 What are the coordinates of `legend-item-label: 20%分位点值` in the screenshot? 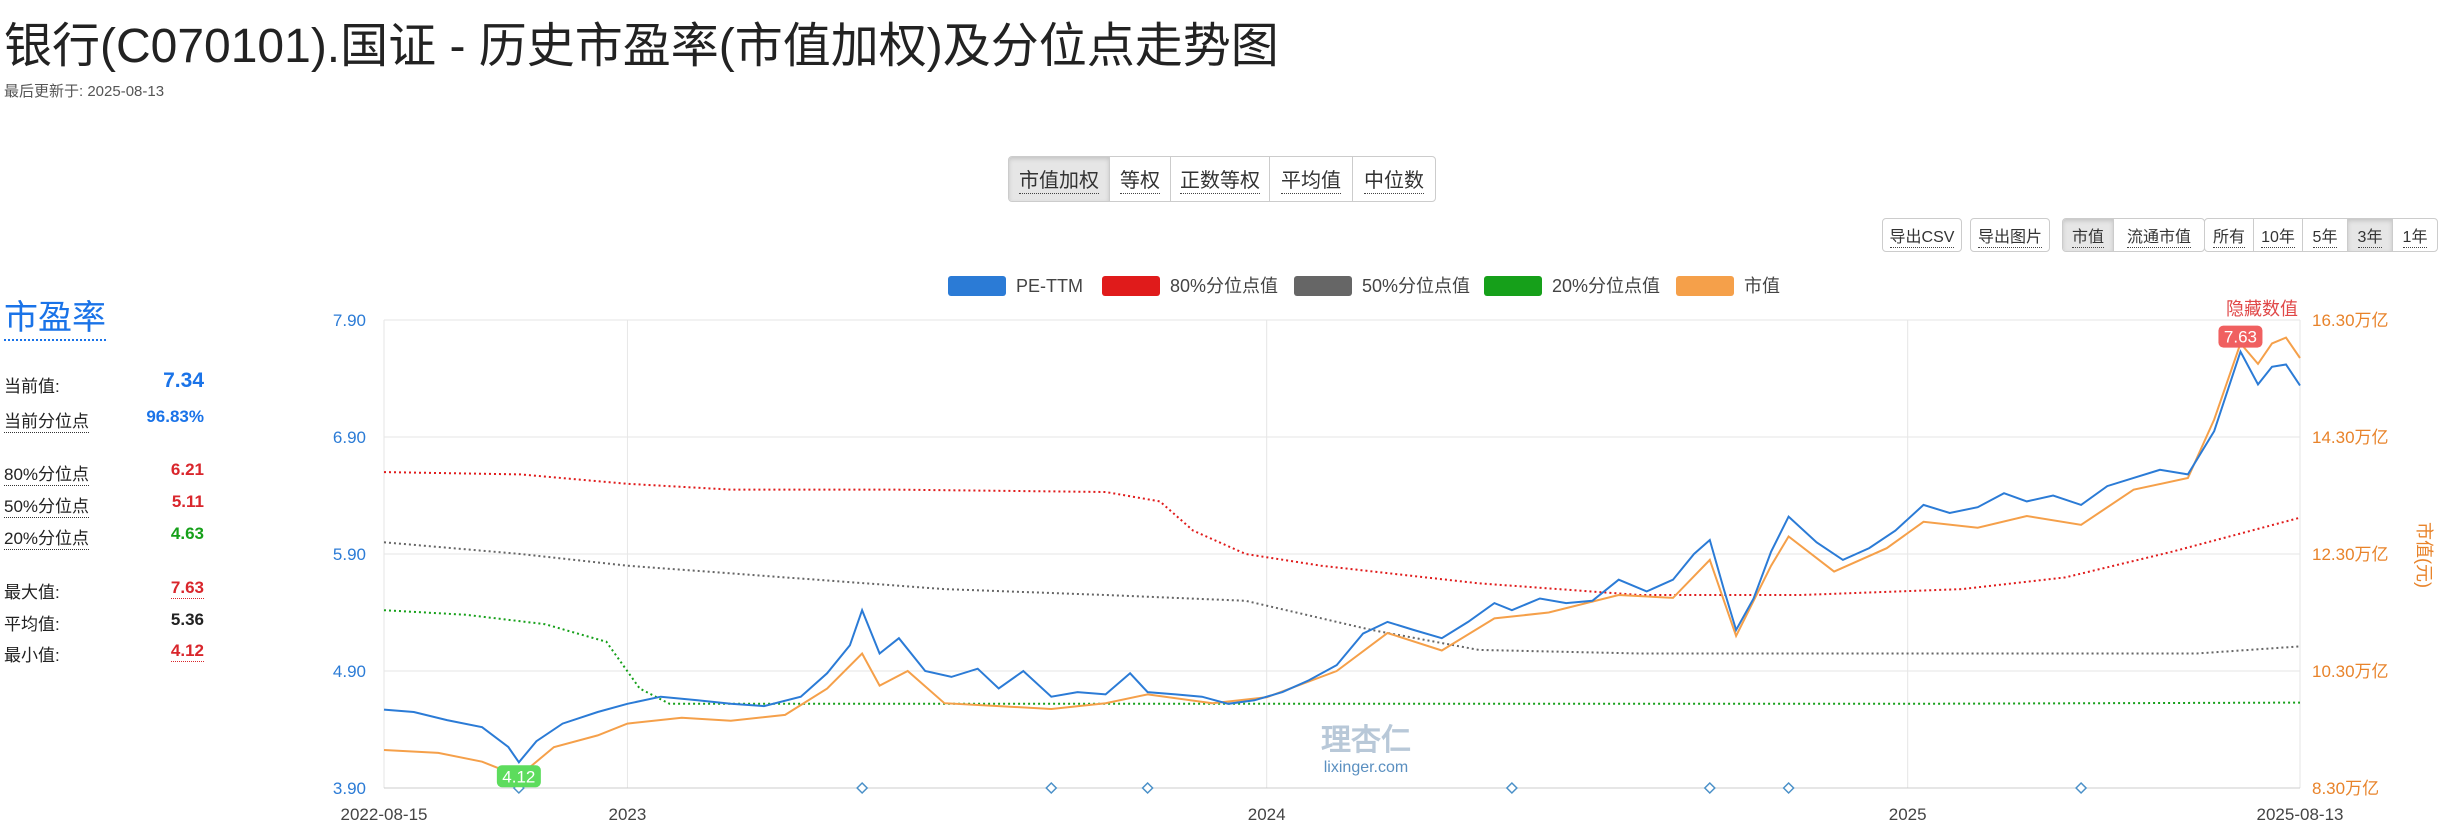 It's located at (1606, 286).